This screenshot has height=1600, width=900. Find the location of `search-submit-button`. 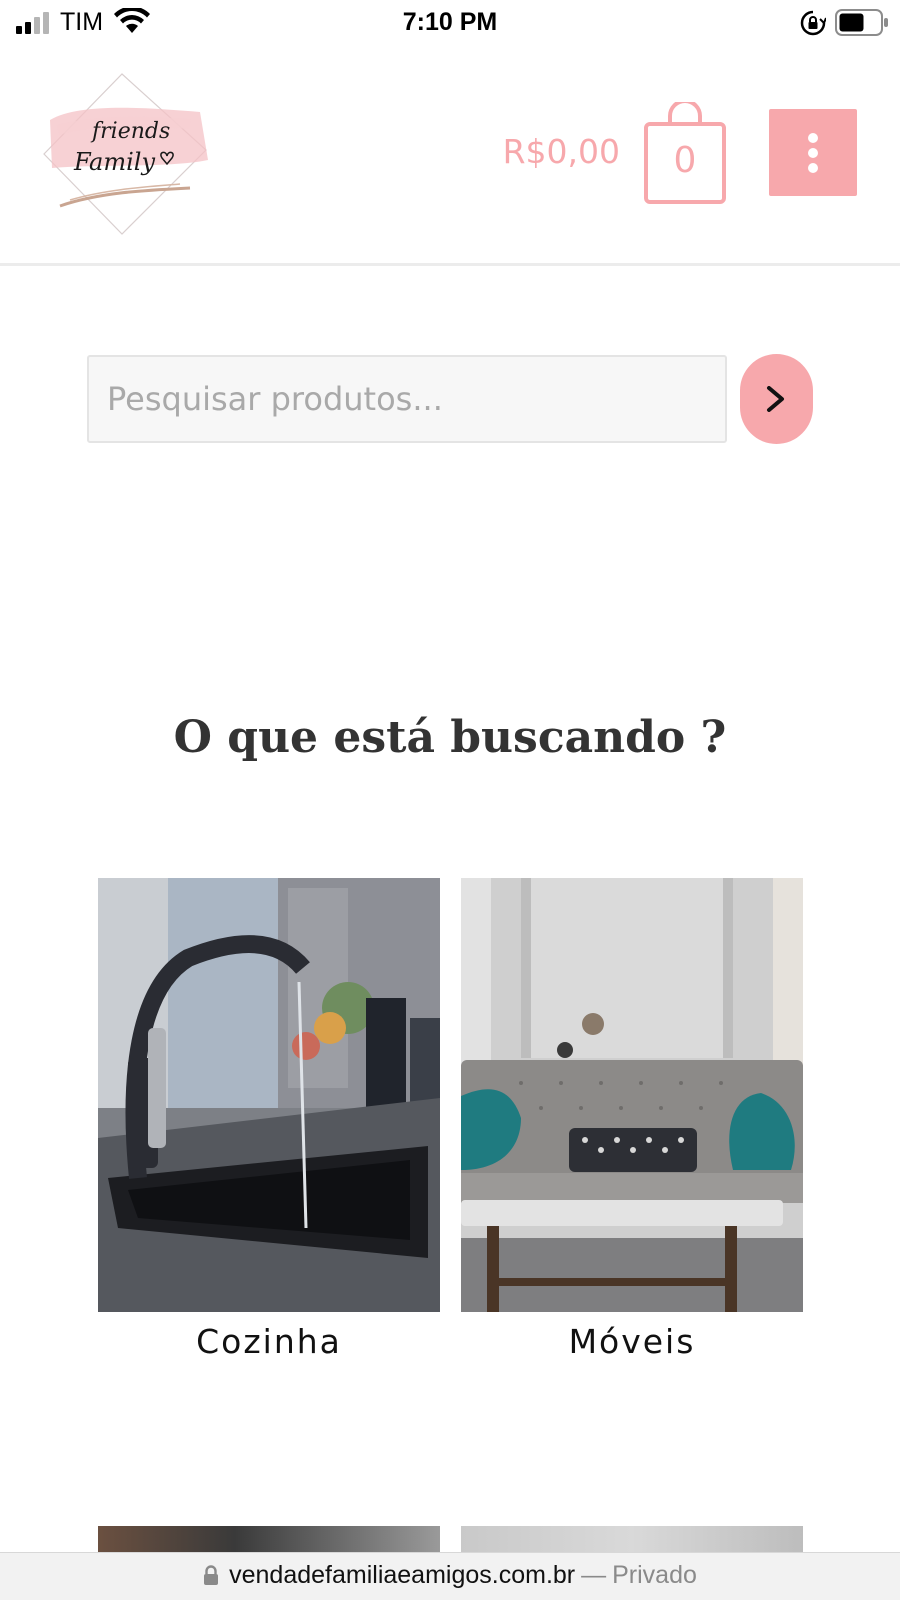

search-submit-button is located at coordinates (776, 399).